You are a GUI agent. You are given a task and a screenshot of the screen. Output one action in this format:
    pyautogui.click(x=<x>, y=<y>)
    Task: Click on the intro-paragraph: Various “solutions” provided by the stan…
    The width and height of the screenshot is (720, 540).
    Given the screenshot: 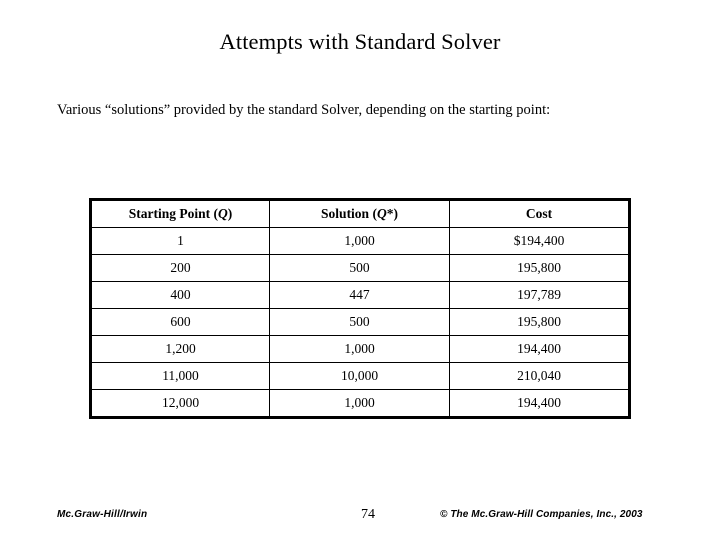 What is the action you would take?
    pyautogui.click(x=304, y=110)
    